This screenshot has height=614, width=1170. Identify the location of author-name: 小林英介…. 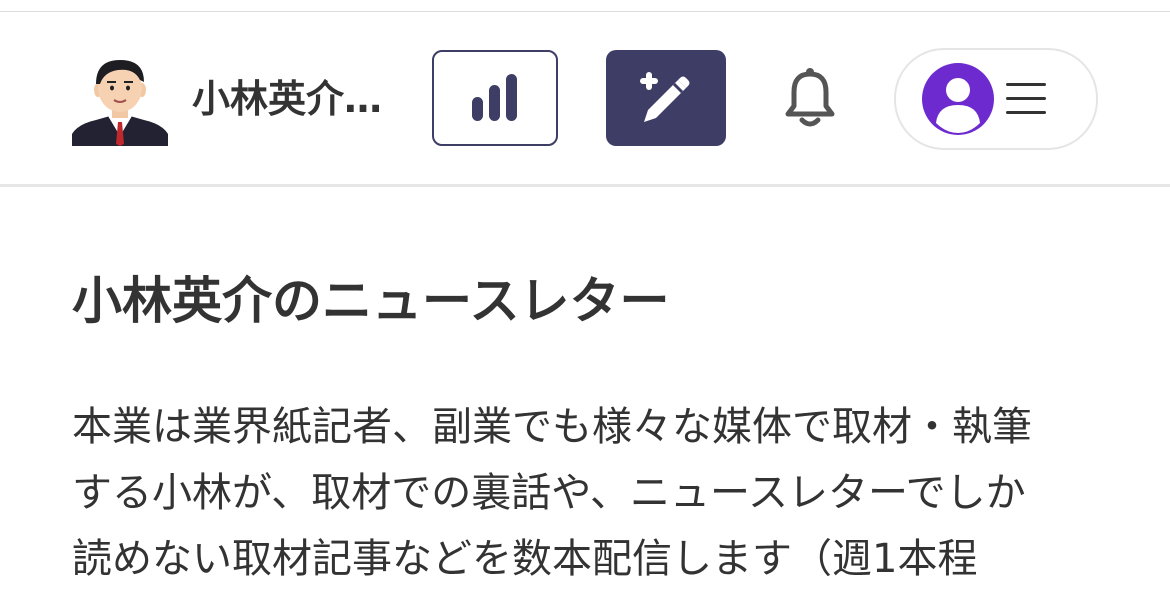
(299, 99).